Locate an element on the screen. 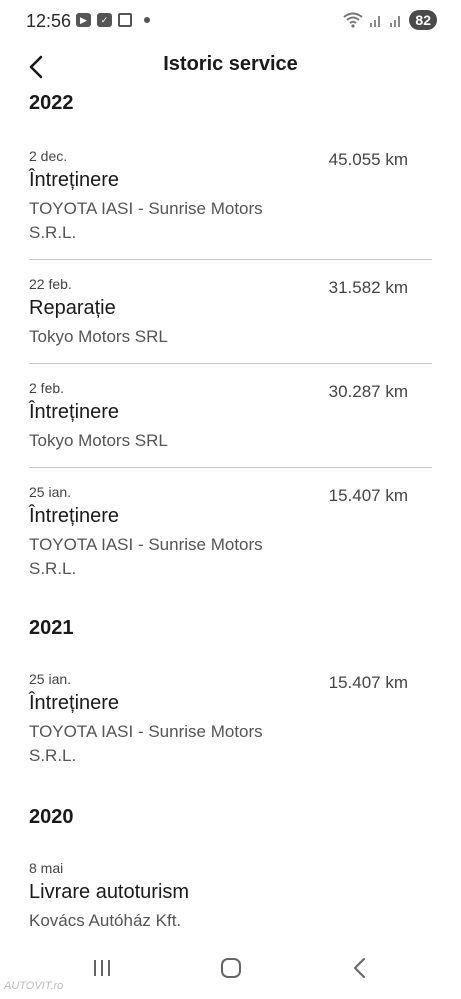 The height and width of the screenshot is (999, 461). watermark: AUTOVIT.ro is located at coordinates (34, 986).